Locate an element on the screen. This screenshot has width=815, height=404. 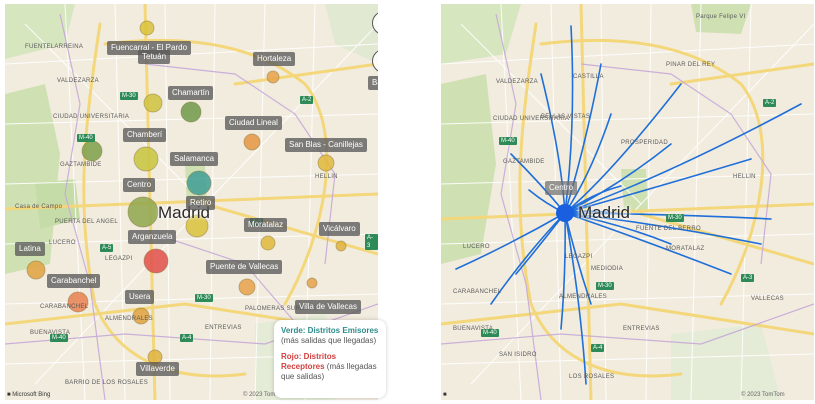
road-shield: A-5 is located at coordinates (107, 248).